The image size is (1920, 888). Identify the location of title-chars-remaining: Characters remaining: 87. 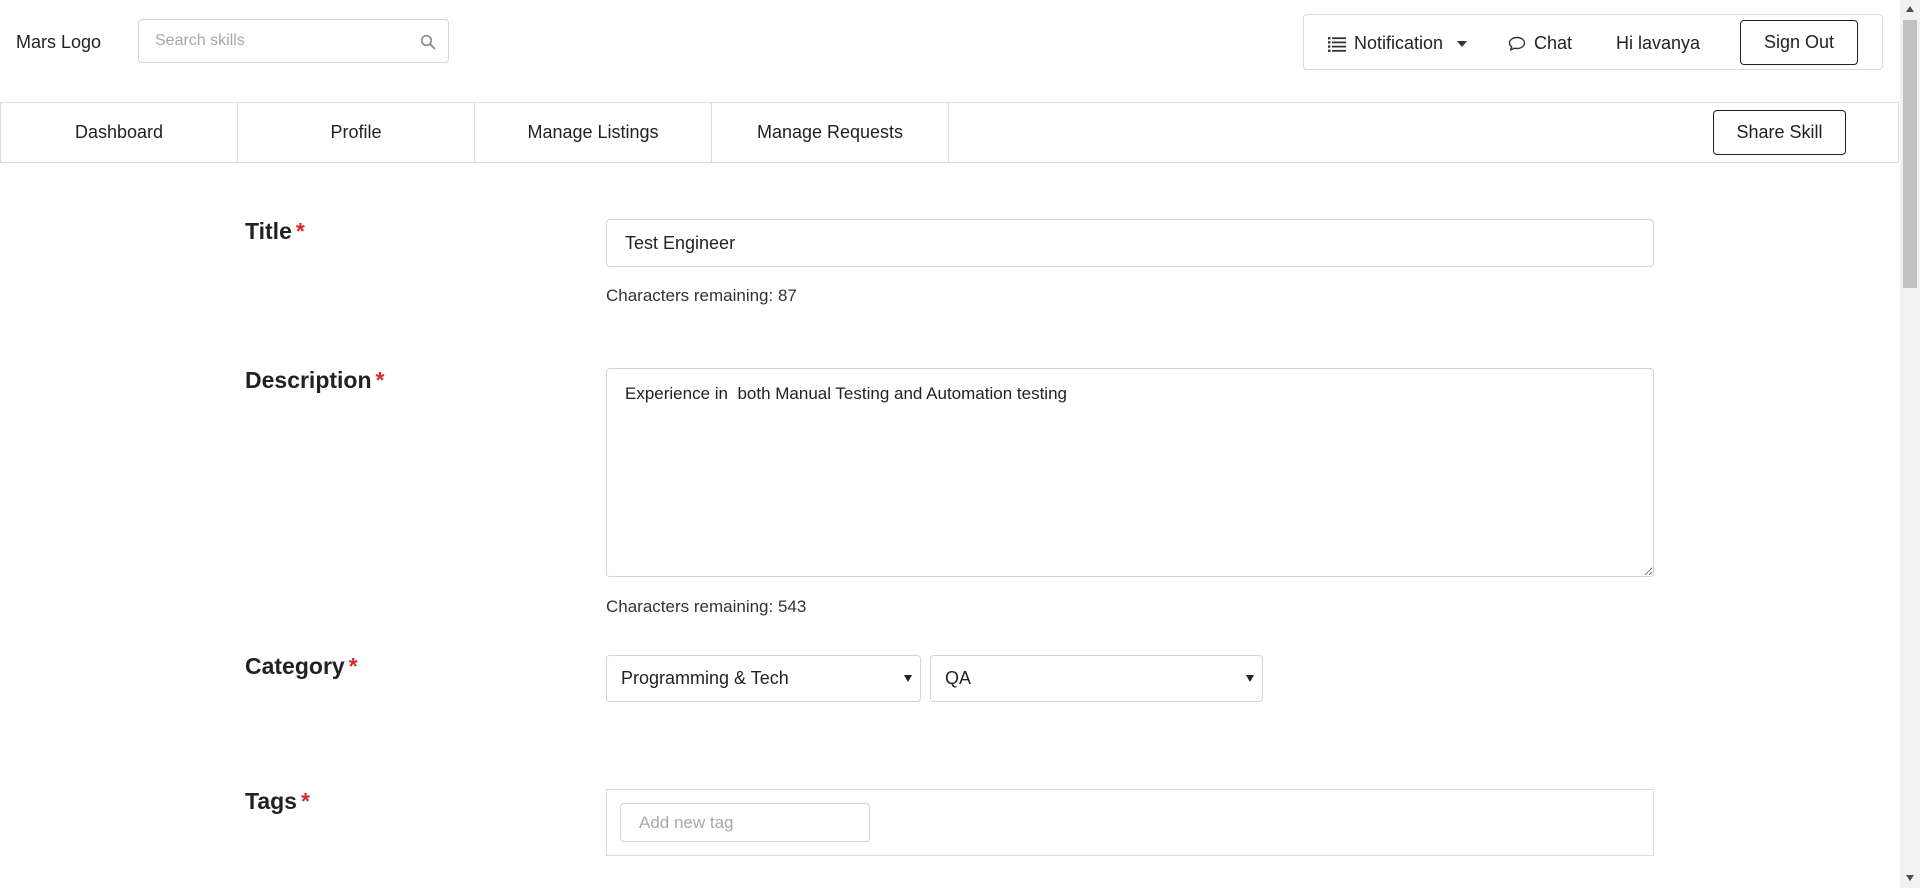
(701, 295).